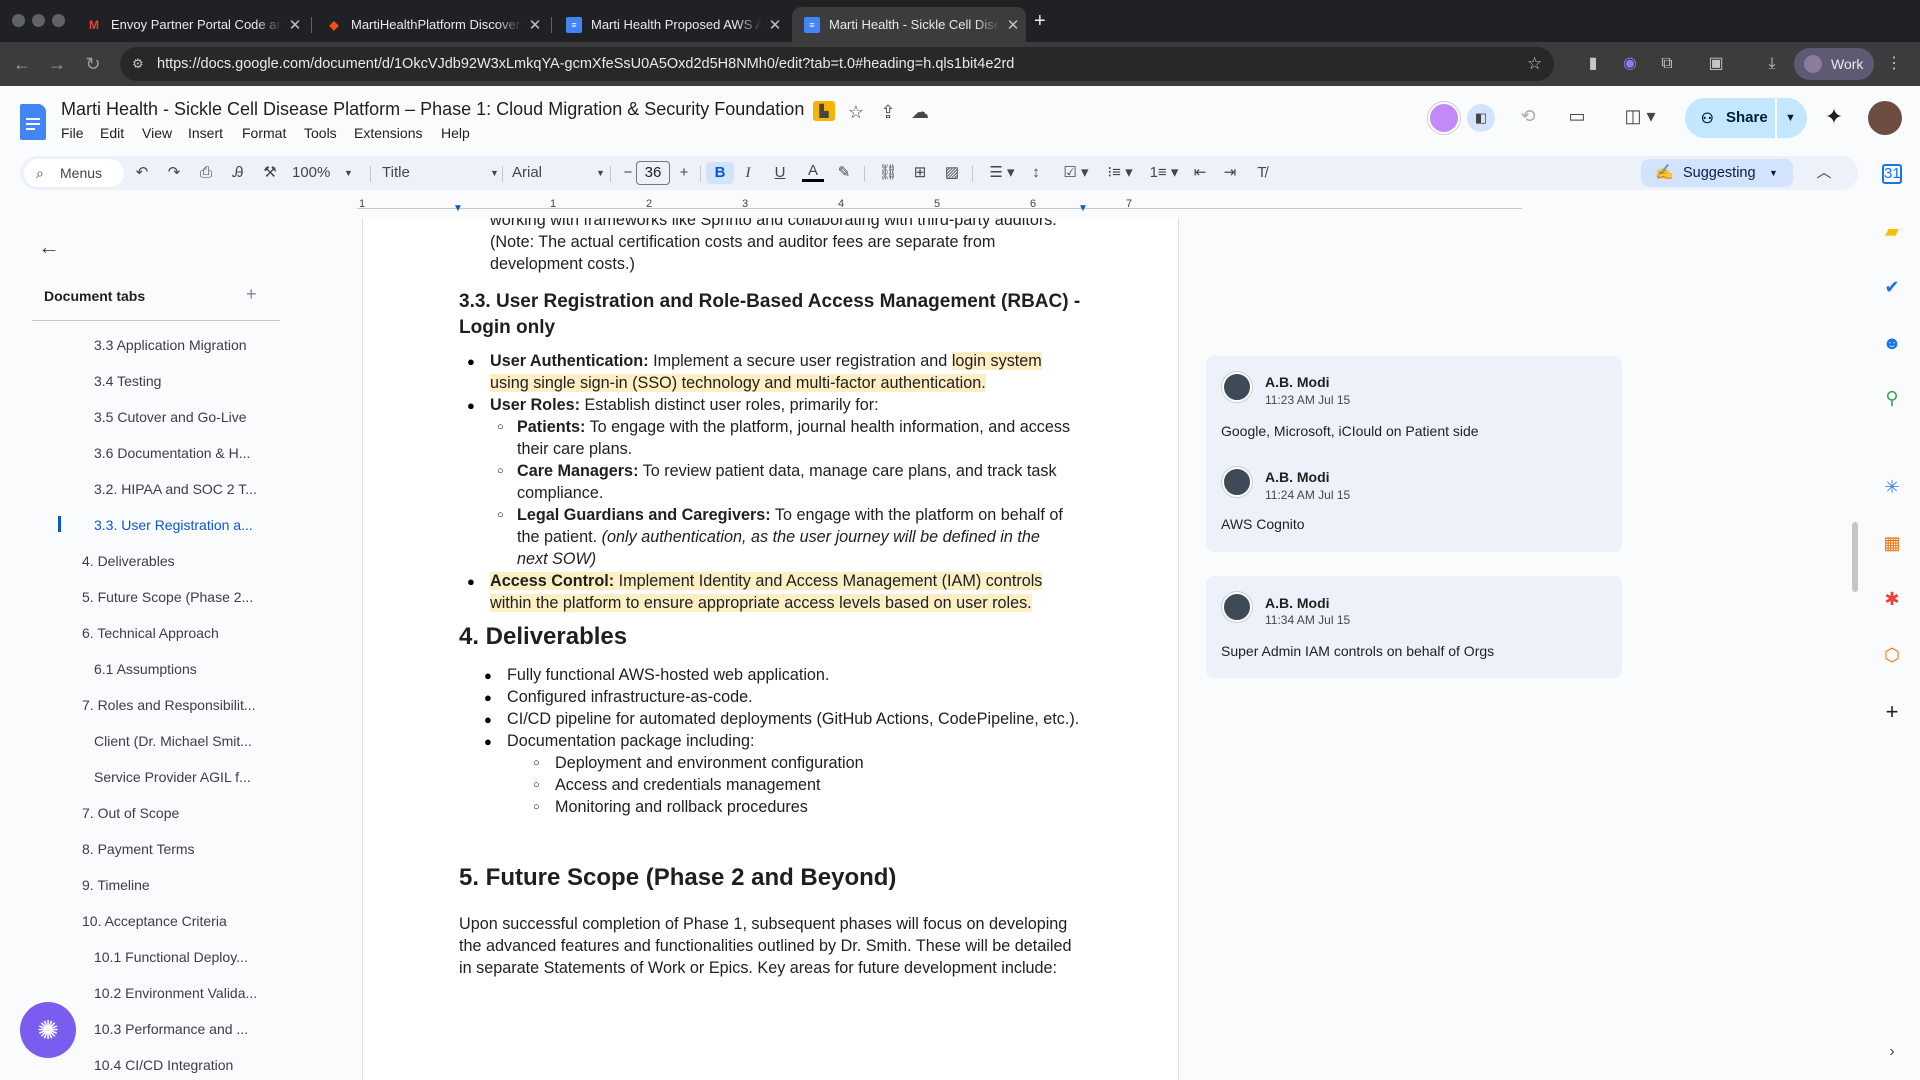 This screenshot has height=1080, width=1920. Describe the element at coordinates (163, 1065) in the screenshot. I see `outline-item: 10.4 CI/CD Integration` at that location.